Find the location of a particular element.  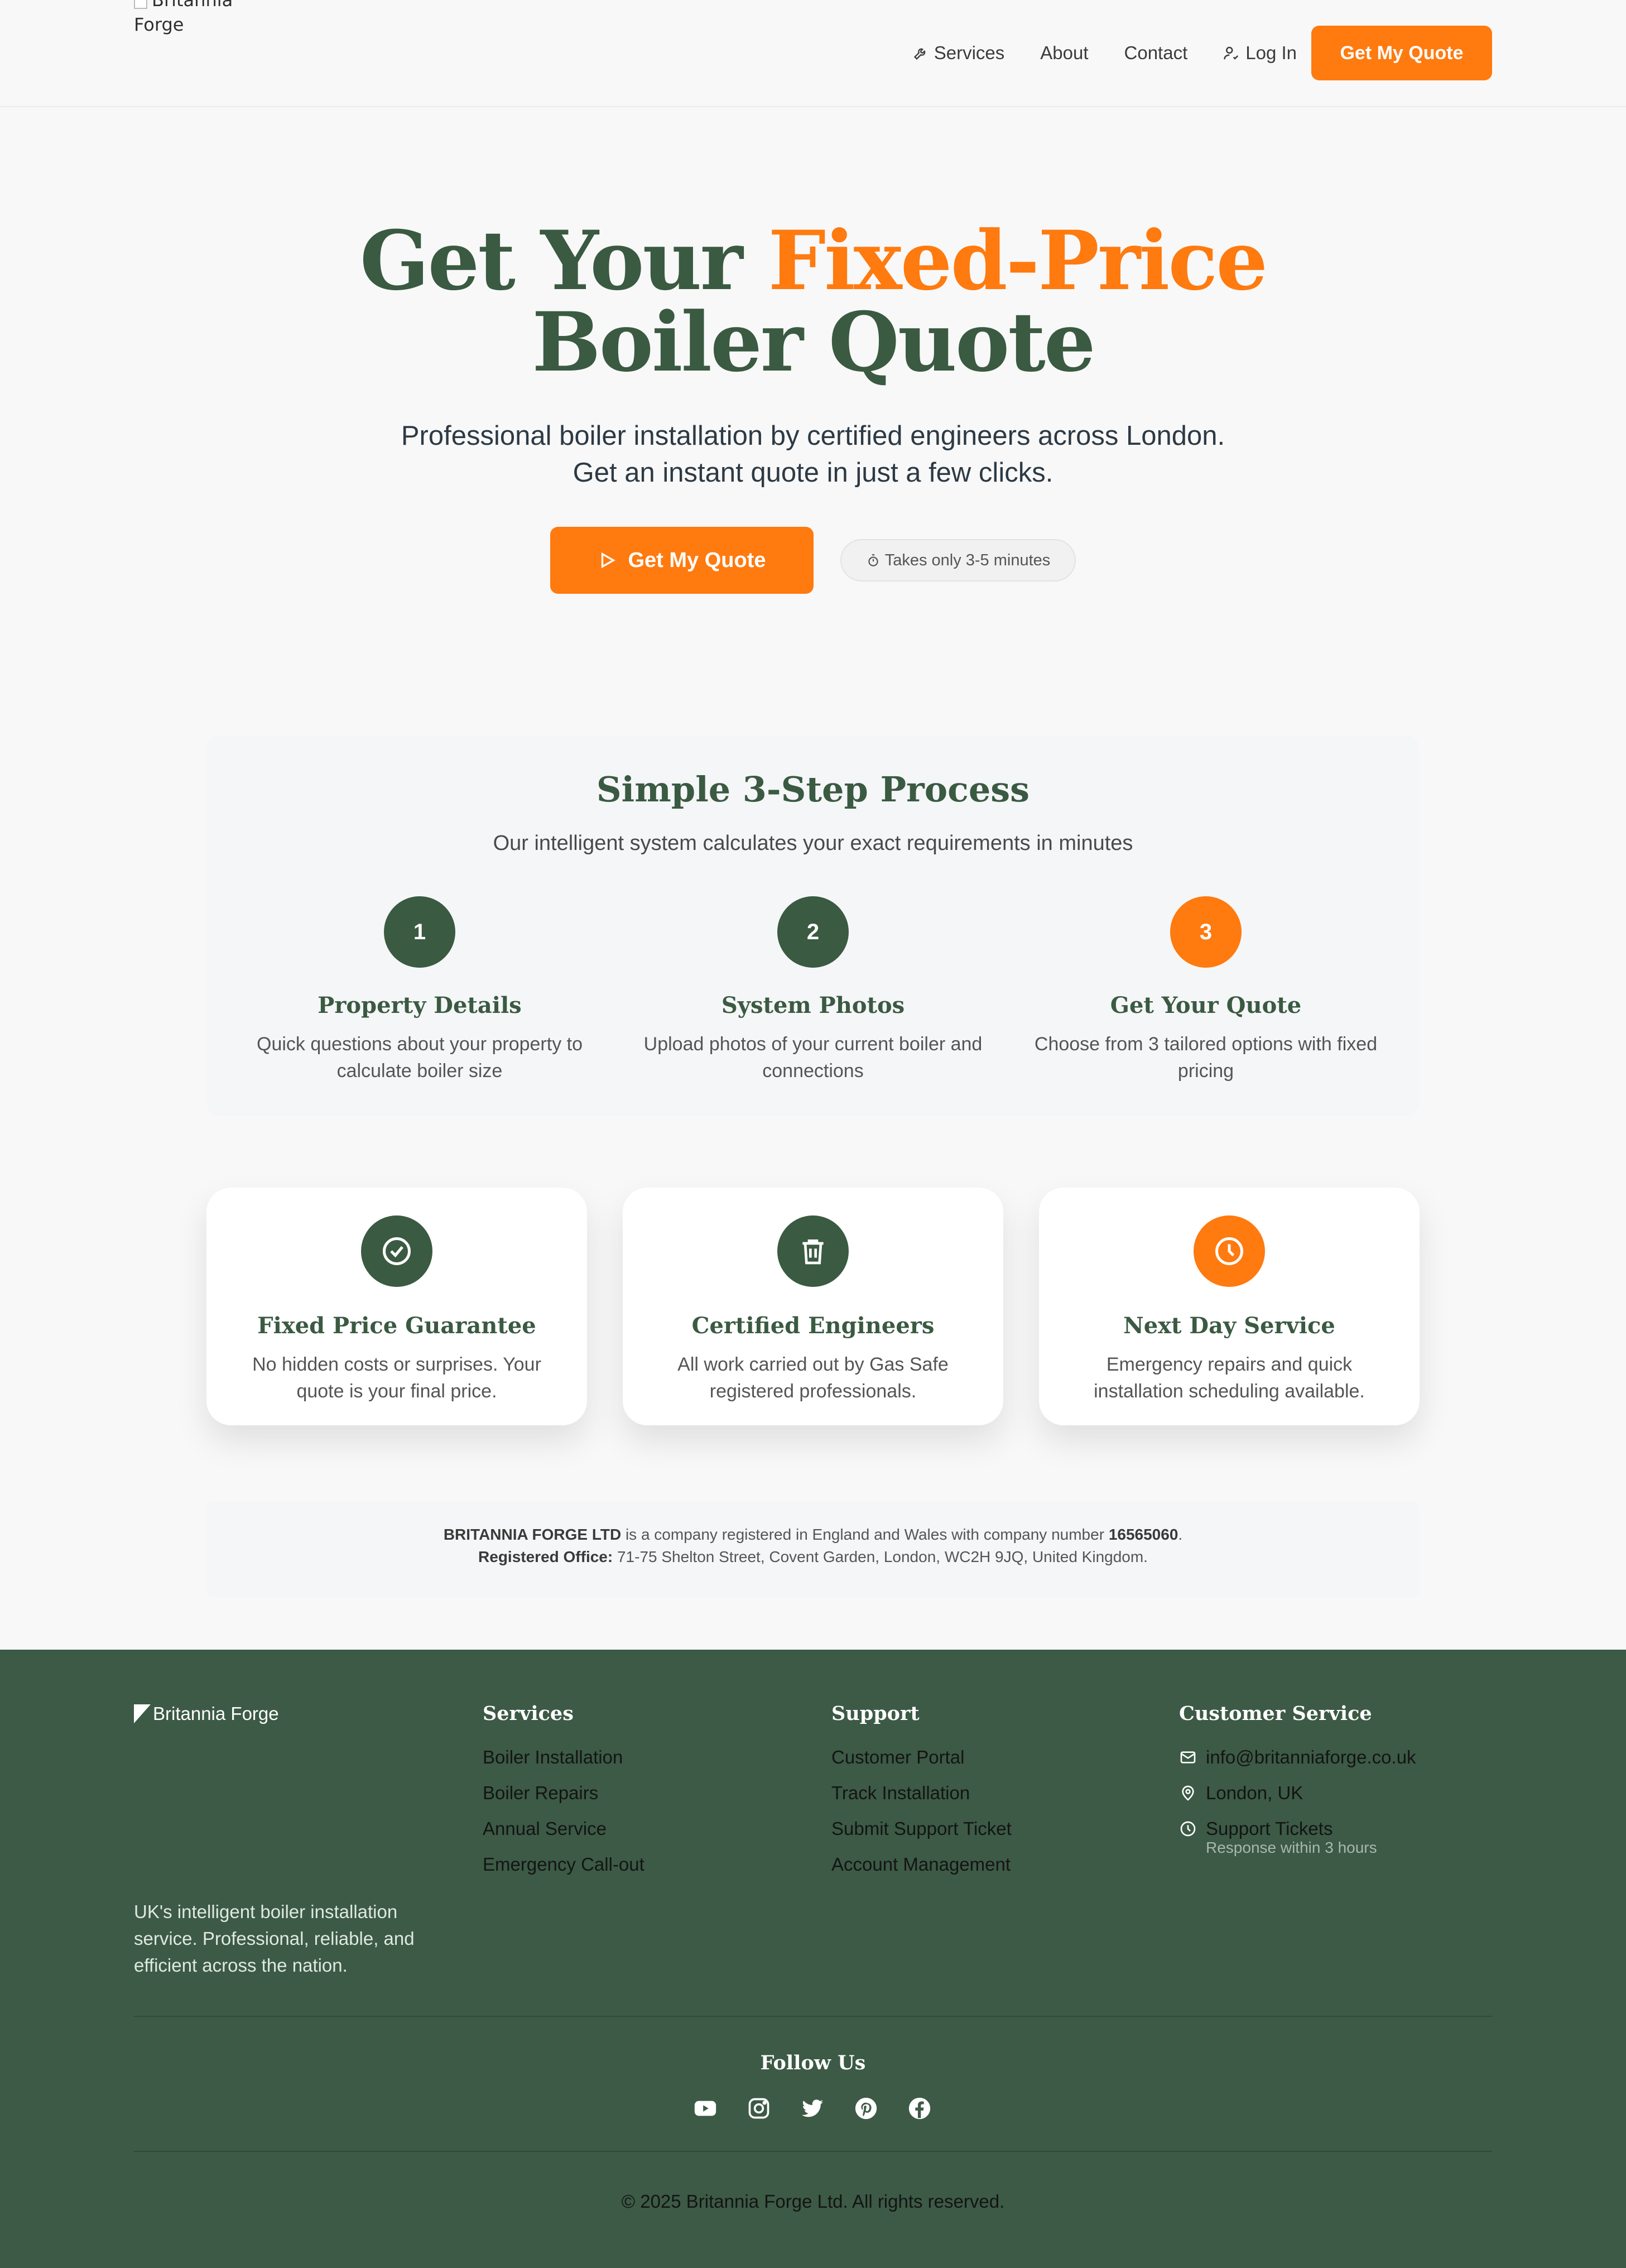

logo: Britannia Forge is located at coordinates (201, 18).